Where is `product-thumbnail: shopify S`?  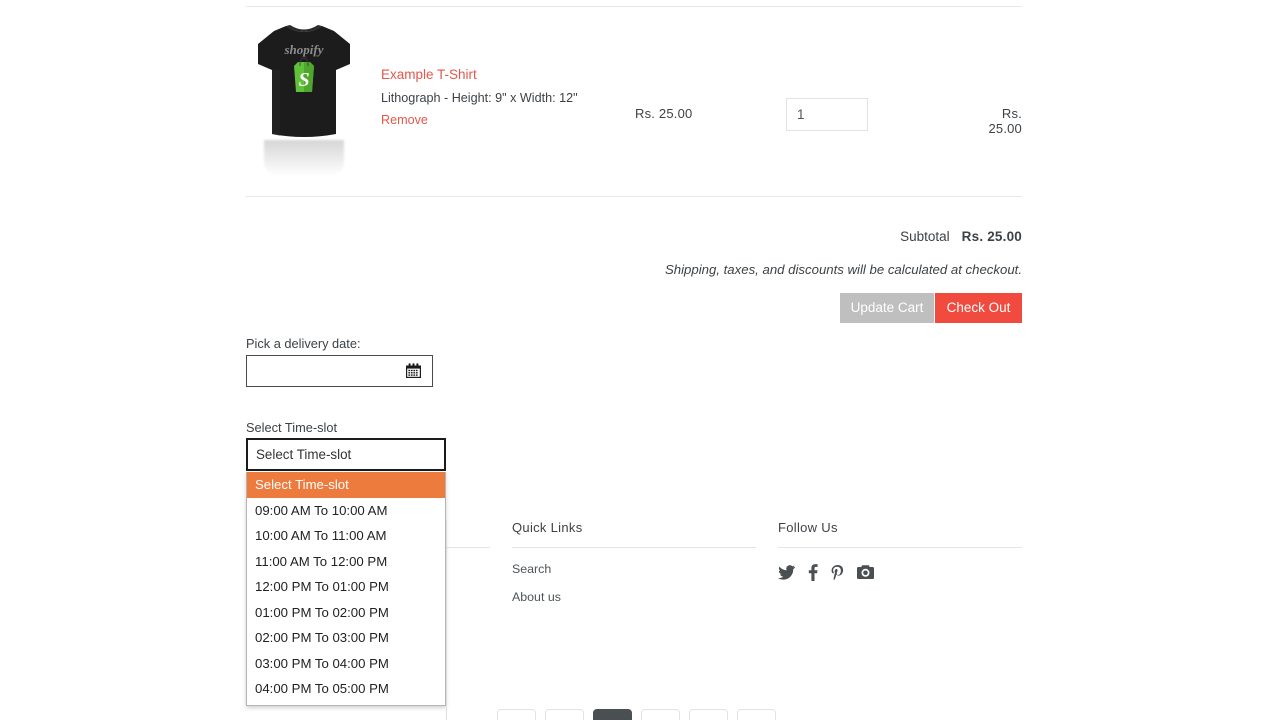
product-thumbnail: shopify S is located at coordinates (304, 99).